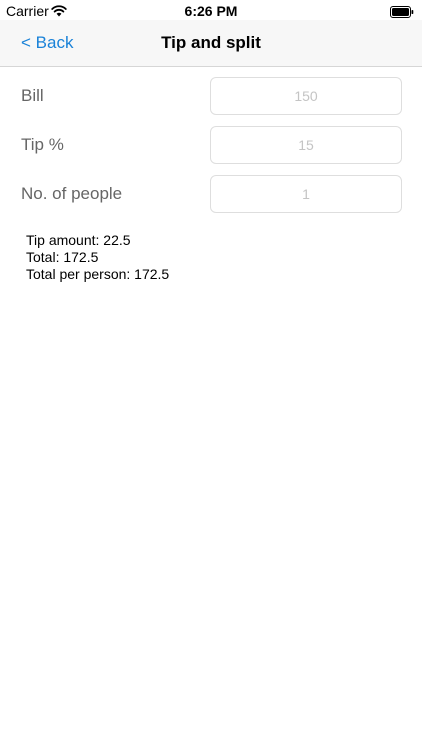  I want to click on bill-row: Bill, so click(211, 96).